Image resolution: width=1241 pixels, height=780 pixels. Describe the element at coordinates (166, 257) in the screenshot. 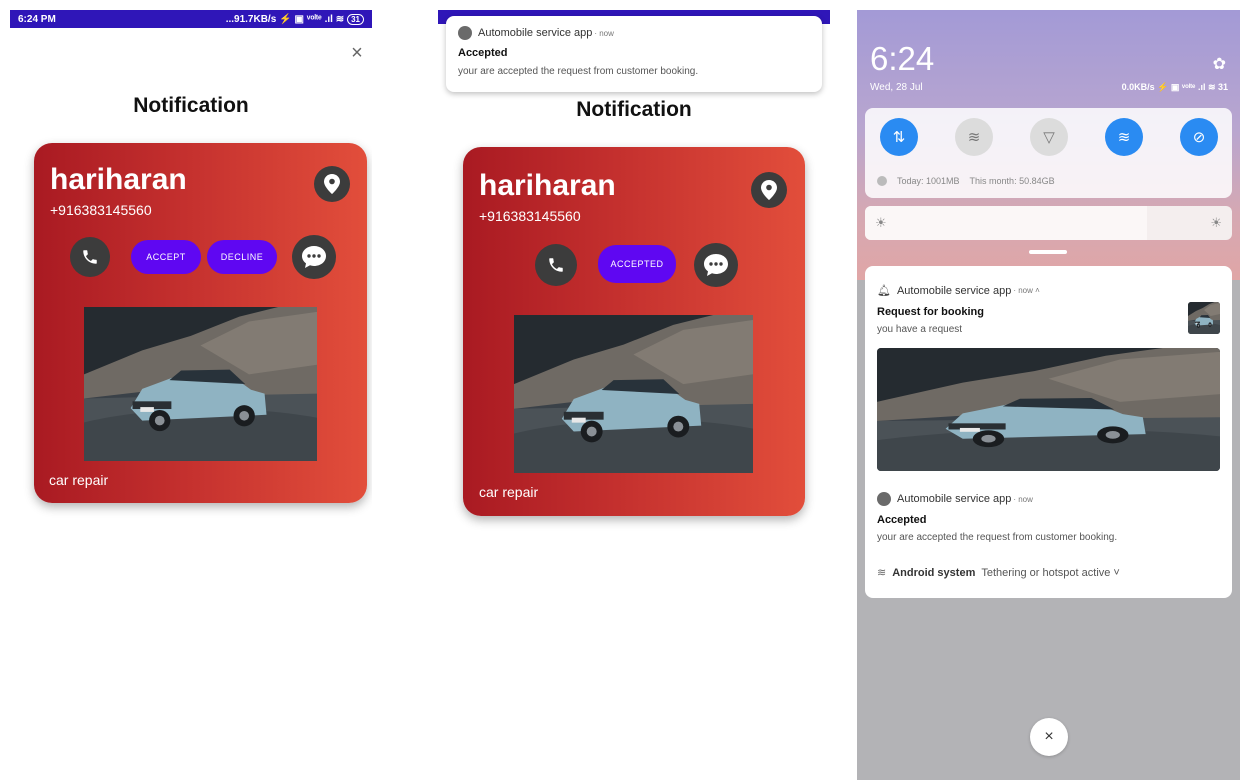

I see `accept-button: ACCEPT` at that location.